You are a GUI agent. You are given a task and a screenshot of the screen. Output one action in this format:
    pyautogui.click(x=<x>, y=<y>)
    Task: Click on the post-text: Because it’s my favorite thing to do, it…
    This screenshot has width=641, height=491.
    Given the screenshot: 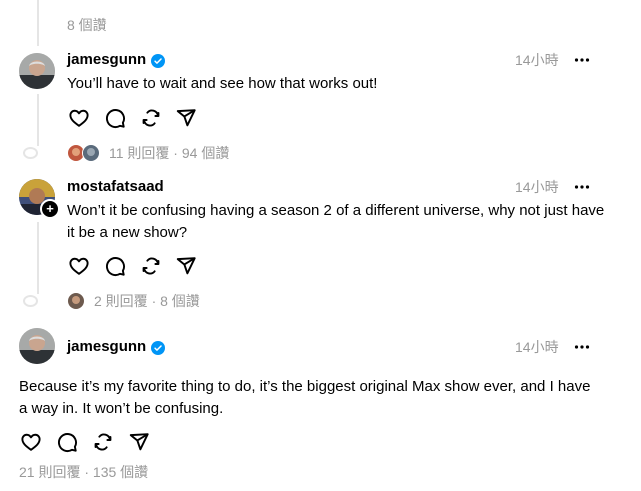 What is the action you would take?
    pyautogui.click(x=305, y=397)
    